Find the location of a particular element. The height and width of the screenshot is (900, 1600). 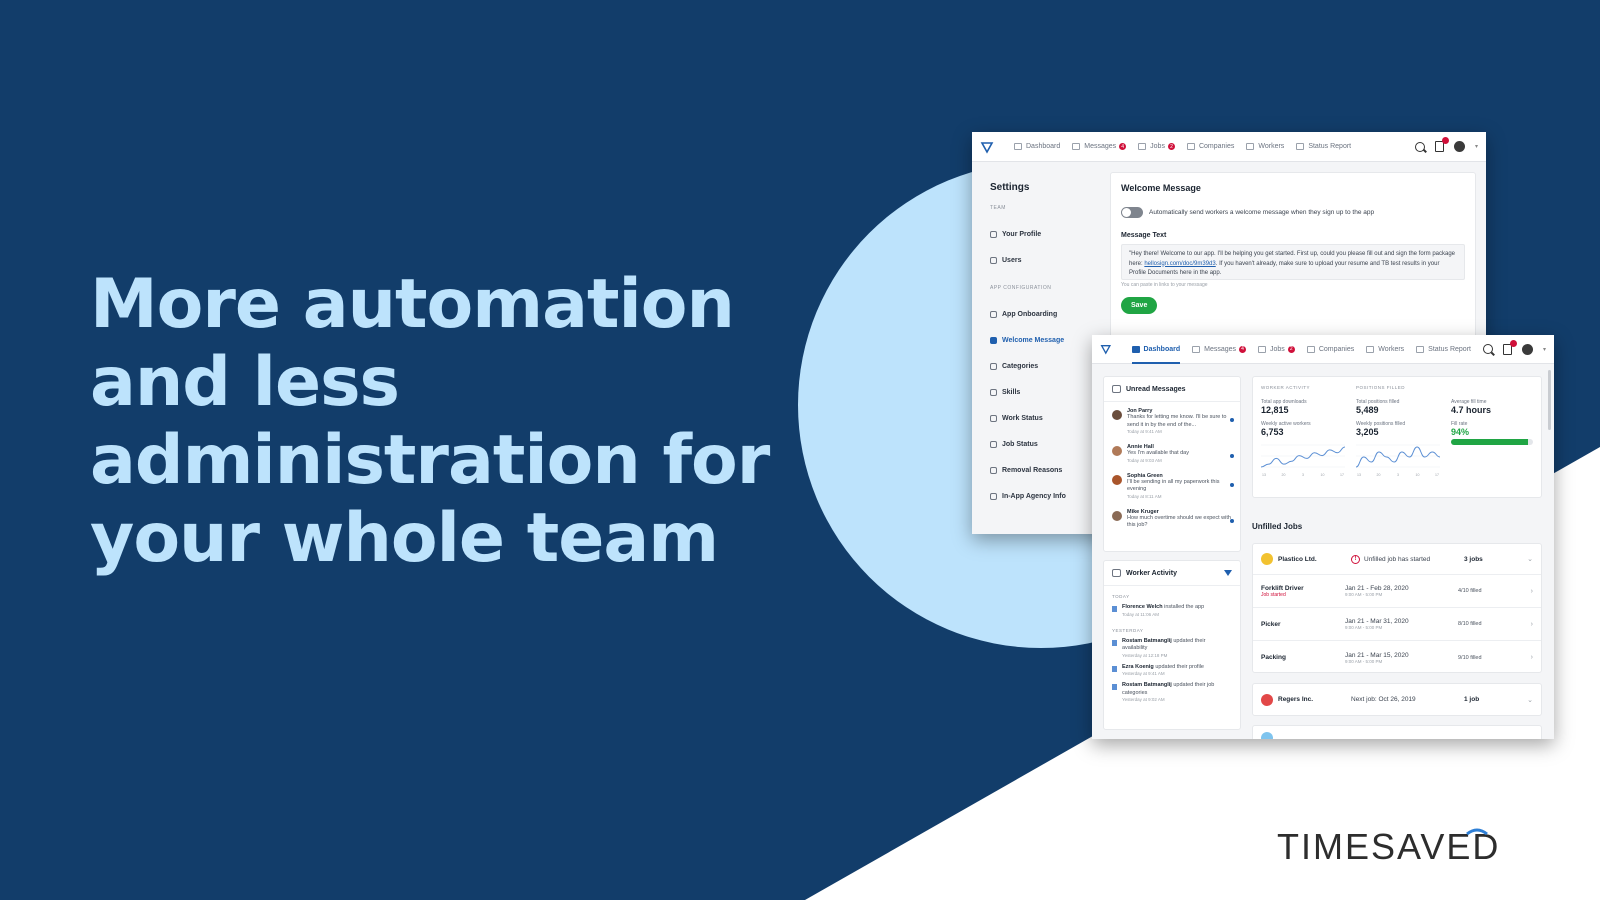

sidebar-item-your-profile: Your Profile is located at coordinates (1043, 234).